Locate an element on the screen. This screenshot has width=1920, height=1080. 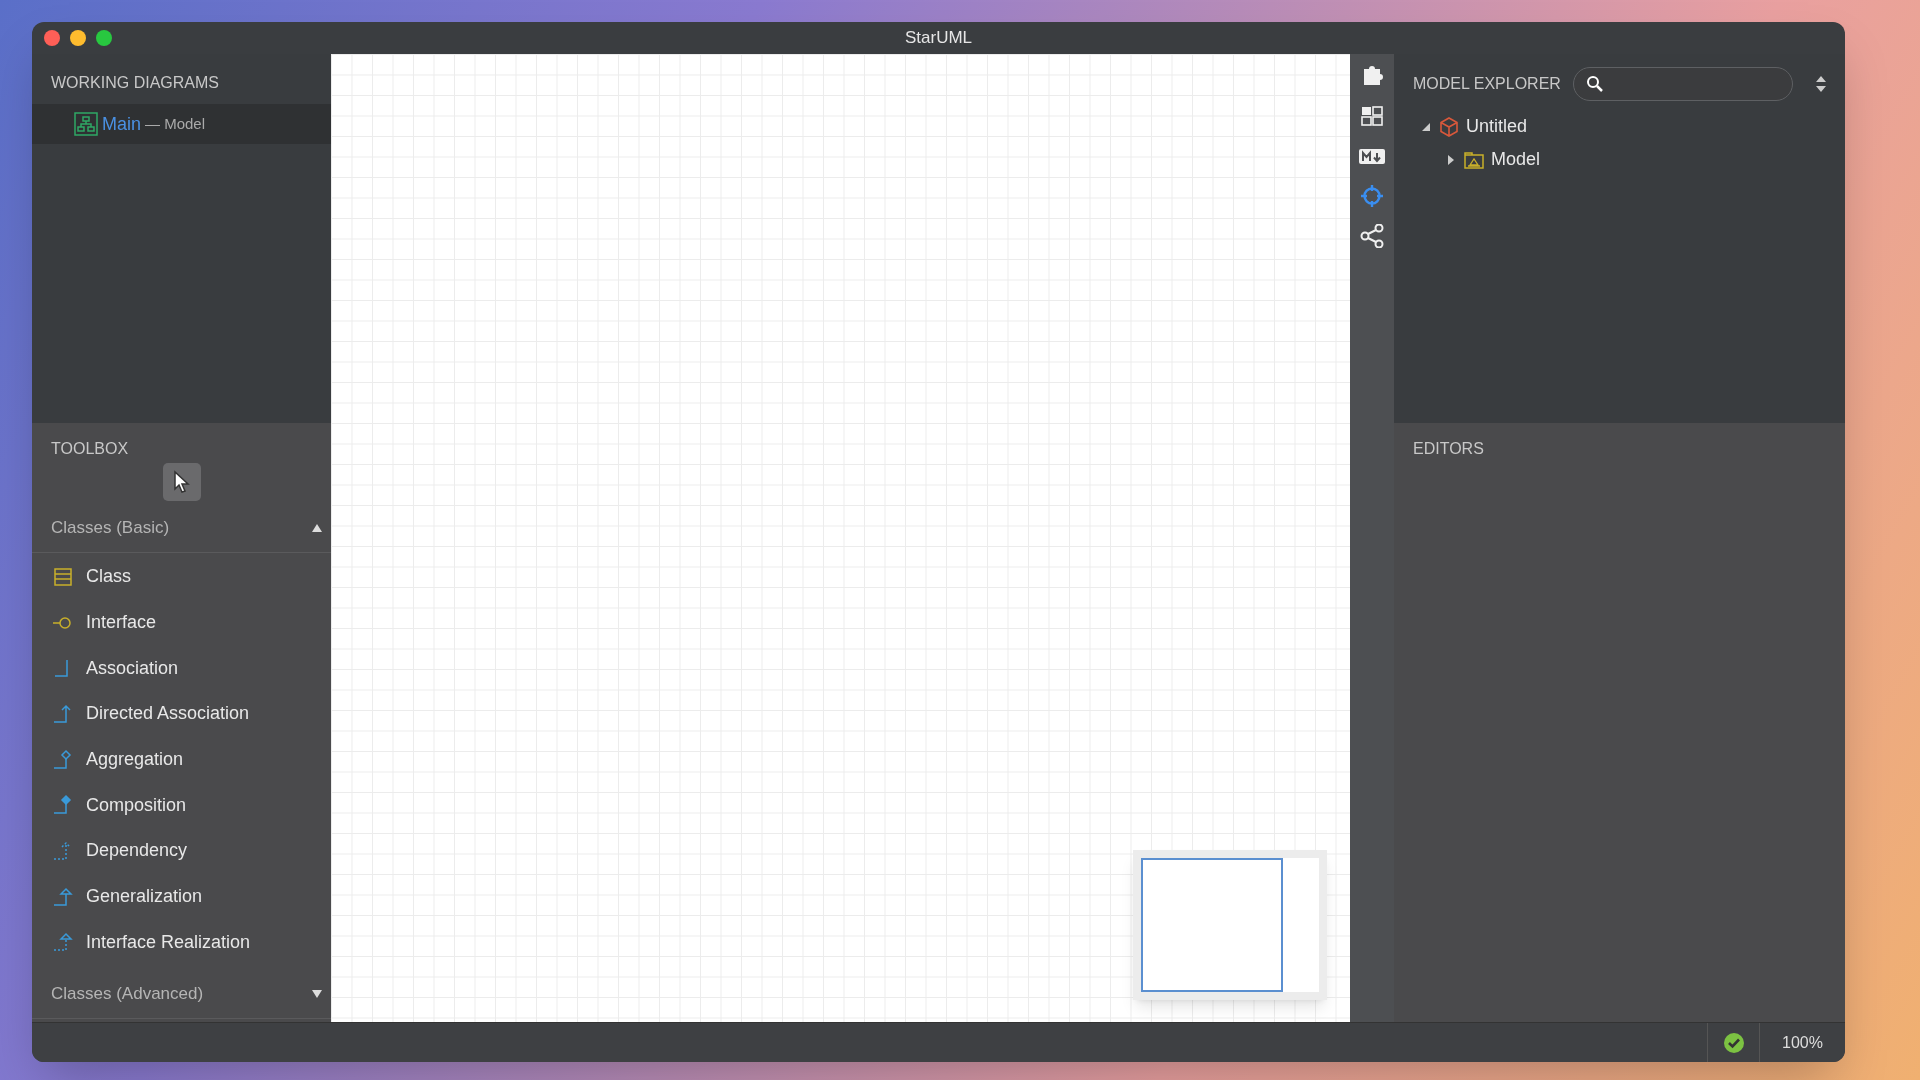
pointer-tool-button is located at coordinates (181, 482).